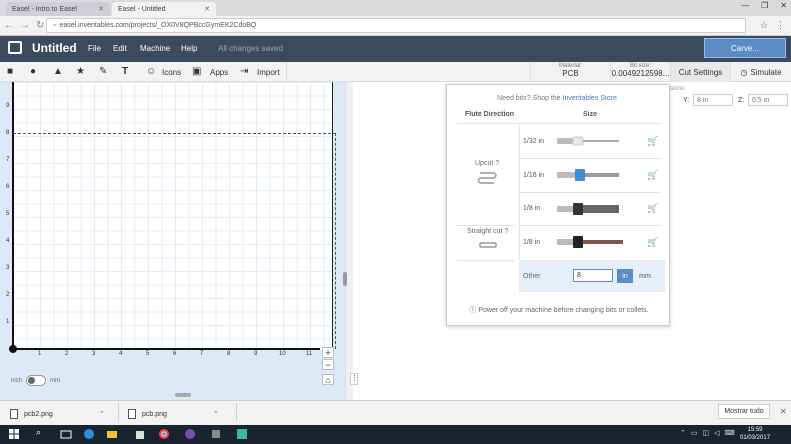 The height and width of the screenshot is (444, 791). Describe the element at coordinates (345, 279) in the screenshot. I see `panel-resize-handle` at that location.